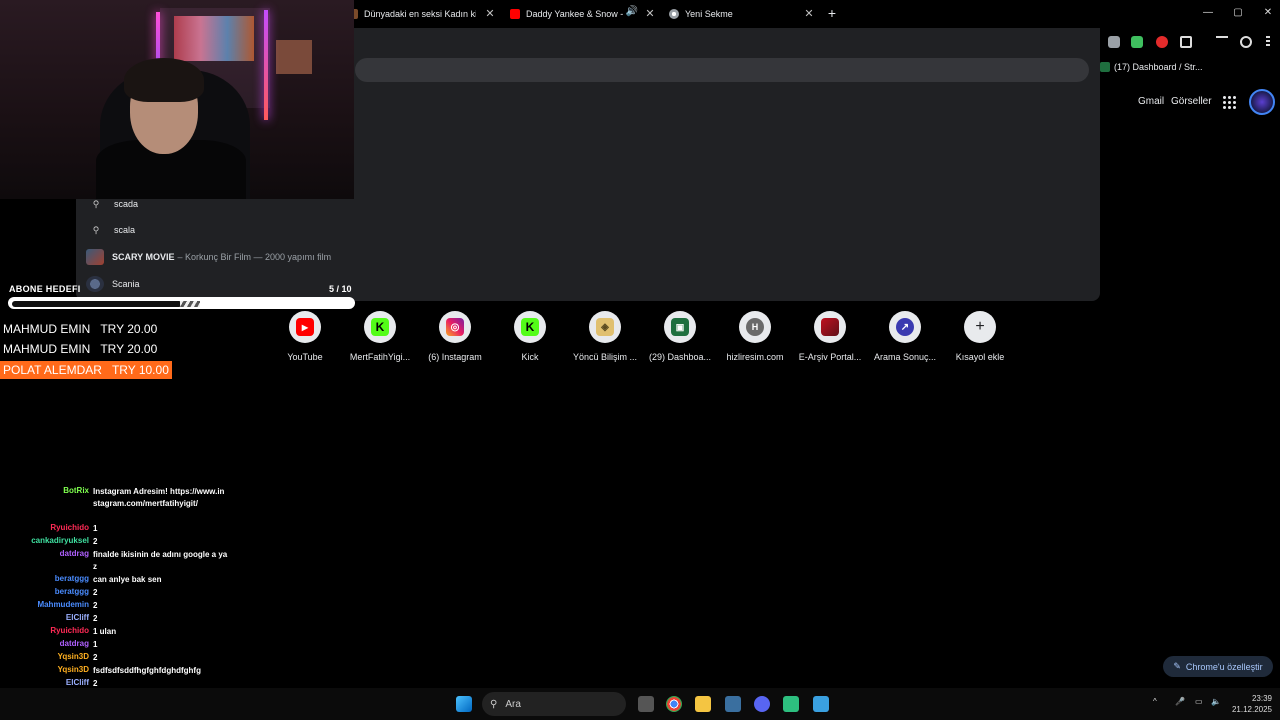 The height and width of the screenshot is (720, 1280). What do you see at coordinates (1268, 42) in the screenshot?
I see `menu-icon` at bounding box center [1268, 42].